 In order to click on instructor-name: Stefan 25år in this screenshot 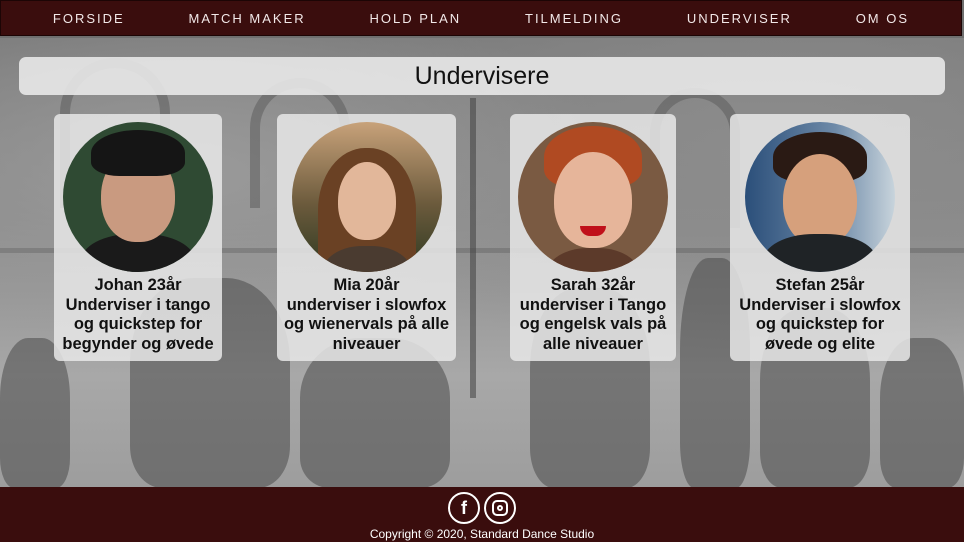, I will do `click(820, 285)`.